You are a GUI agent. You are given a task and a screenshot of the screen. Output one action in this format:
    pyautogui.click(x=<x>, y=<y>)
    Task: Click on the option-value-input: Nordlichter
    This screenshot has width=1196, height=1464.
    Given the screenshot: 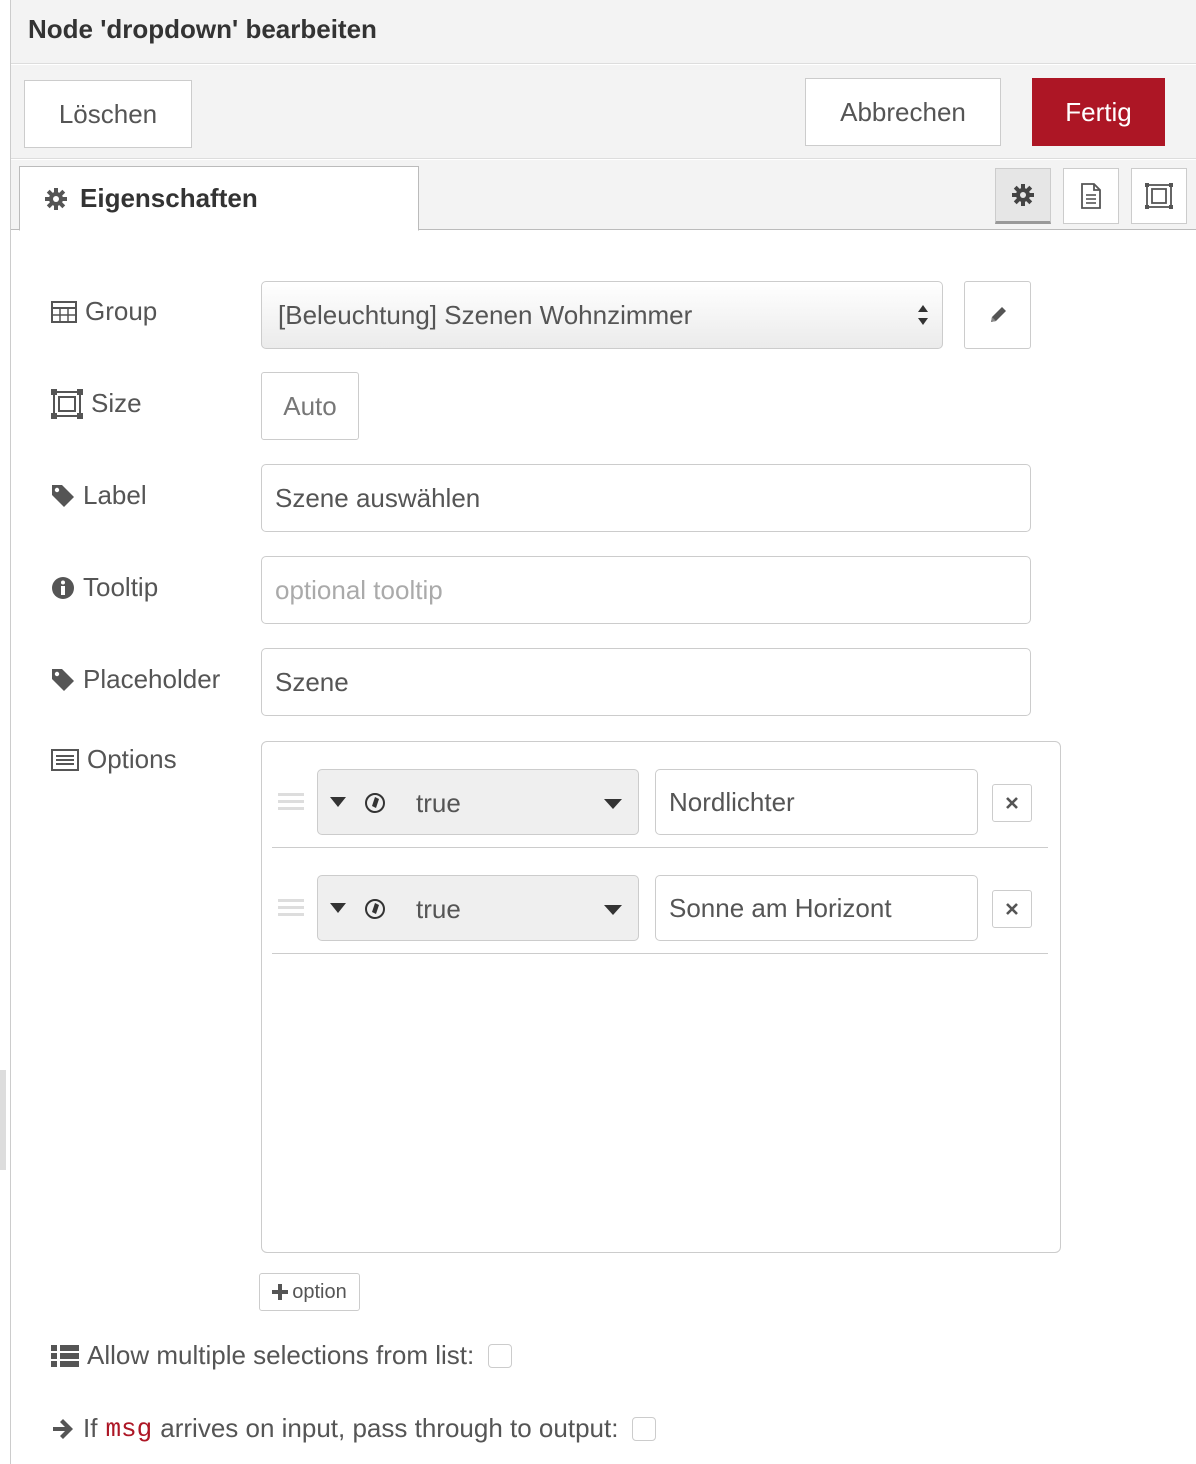 What is the action you would take?
    pyautogui.click(x=816, y=802)
    